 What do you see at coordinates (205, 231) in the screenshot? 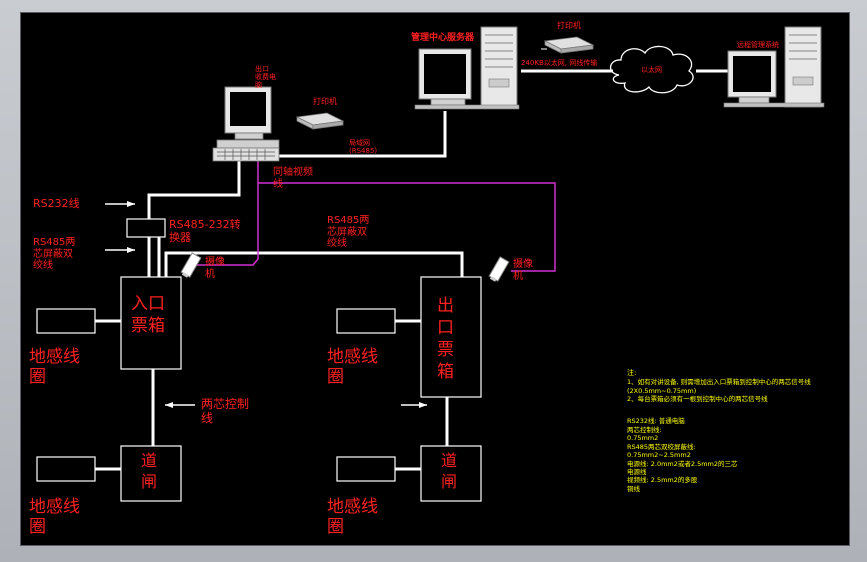
I see `converter-label: RS485-232转 换器` at bounding box center [205, 231].